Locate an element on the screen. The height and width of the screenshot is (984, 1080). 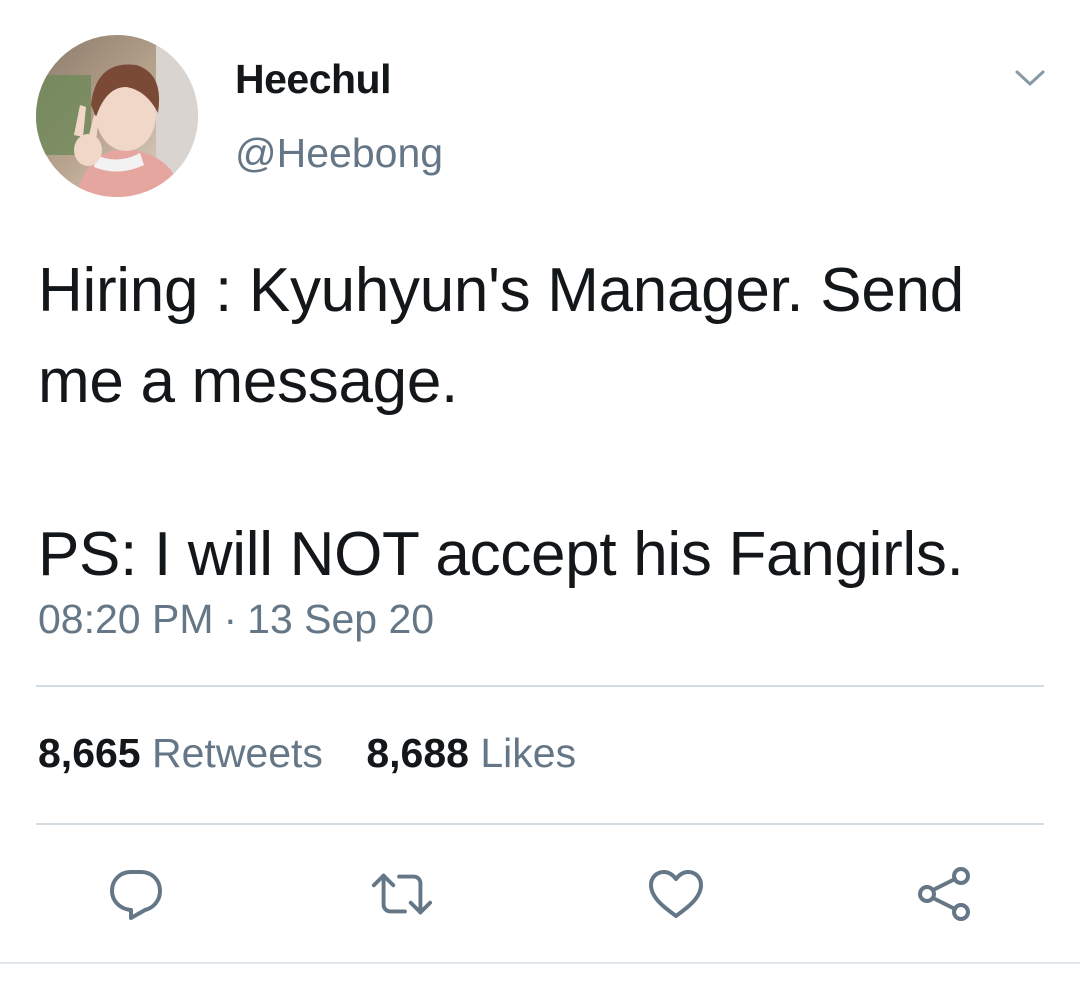
share-icon is located at coordinates (944, 894).